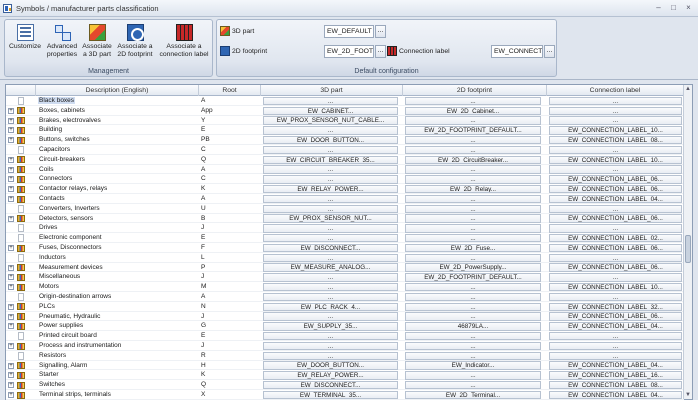  What do you see at coordinates (11, 150) in the screenshot?
I see `expand-toggle` at bounding box center [11, 150].